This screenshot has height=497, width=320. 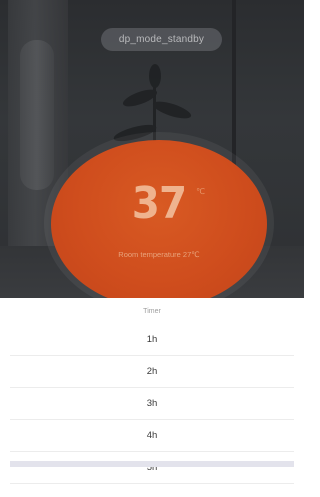 I want to click on timer-title: Timer, so click(x=152, y=311).